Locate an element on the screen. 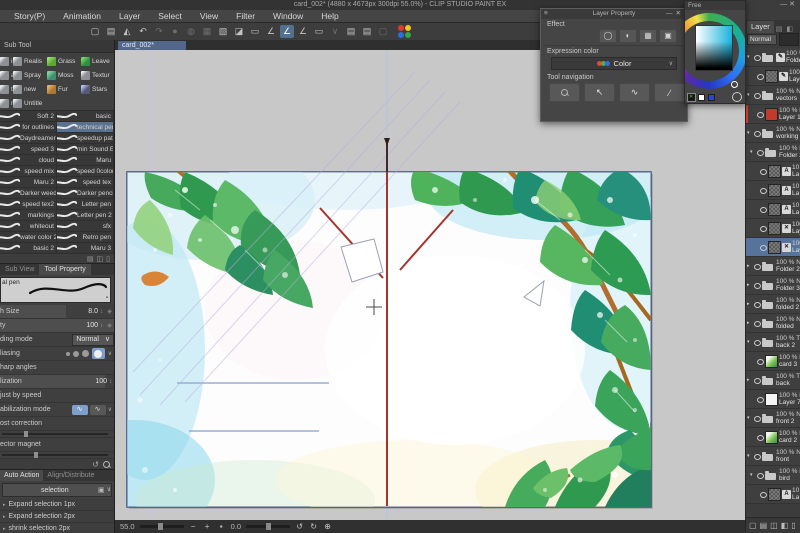 The width and height of the screenshot is (800, 533). menu-item: Select is located at coordinates (170, 16).